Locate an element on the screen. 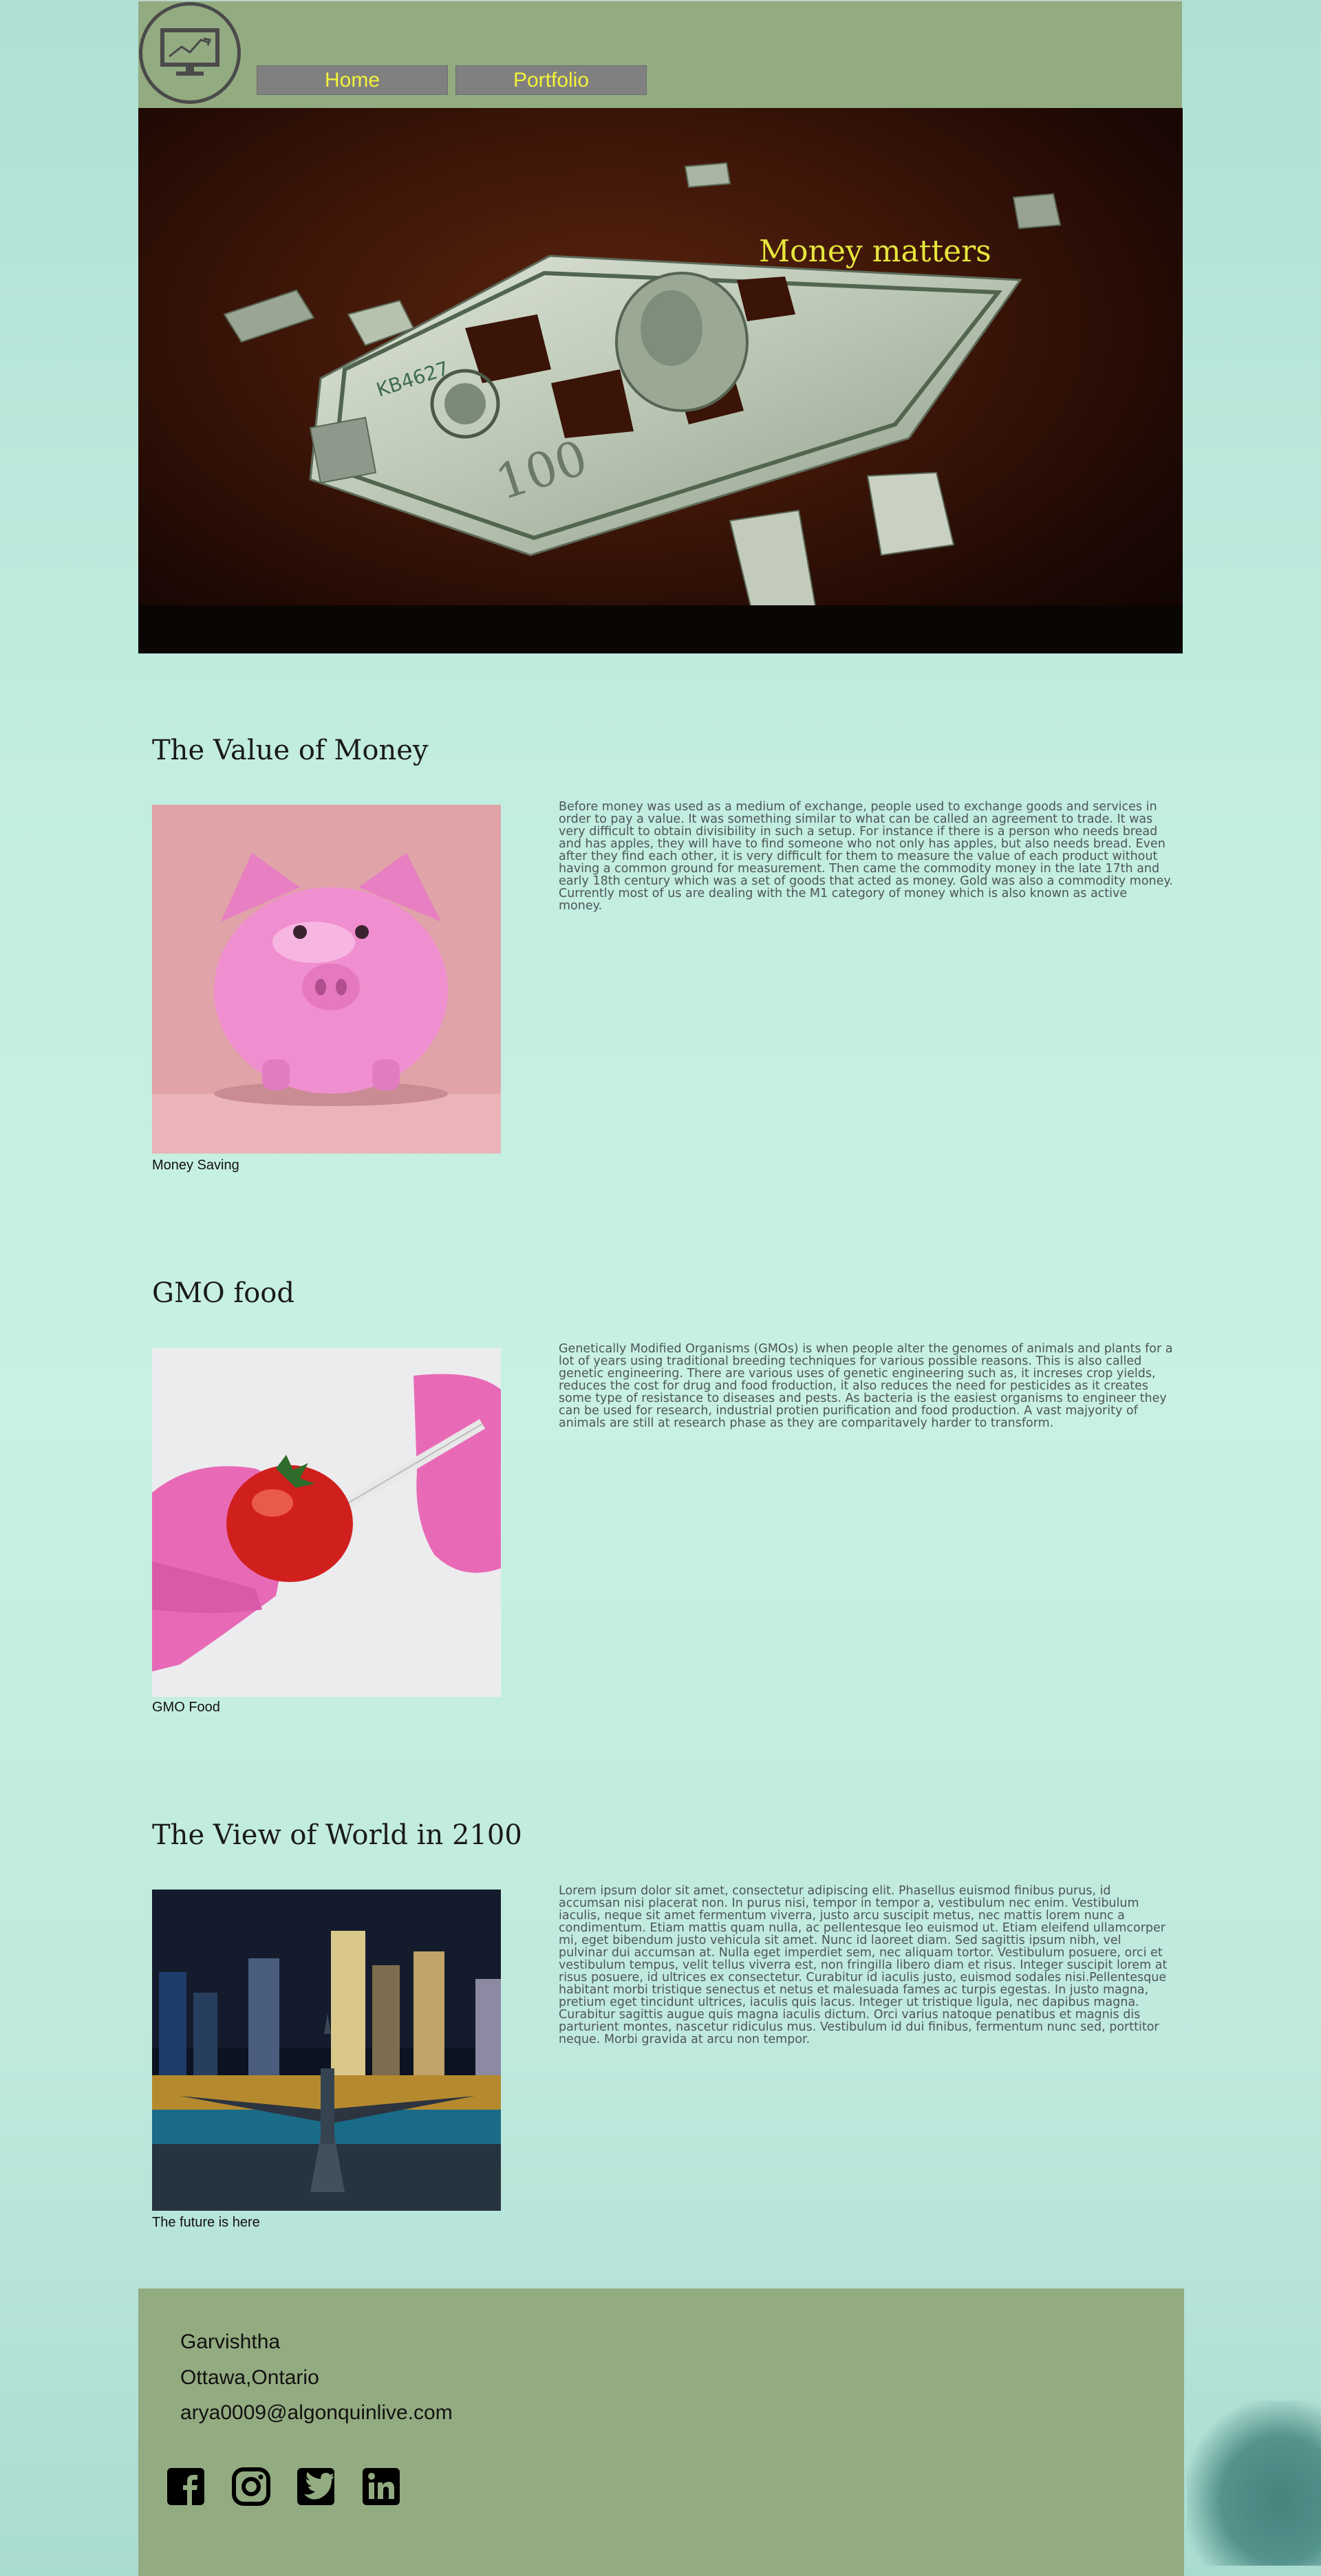 Image resolution: width=1321 pixels, height=2576 pixels. hero-bottom-band is located at coordinates (660, 629).